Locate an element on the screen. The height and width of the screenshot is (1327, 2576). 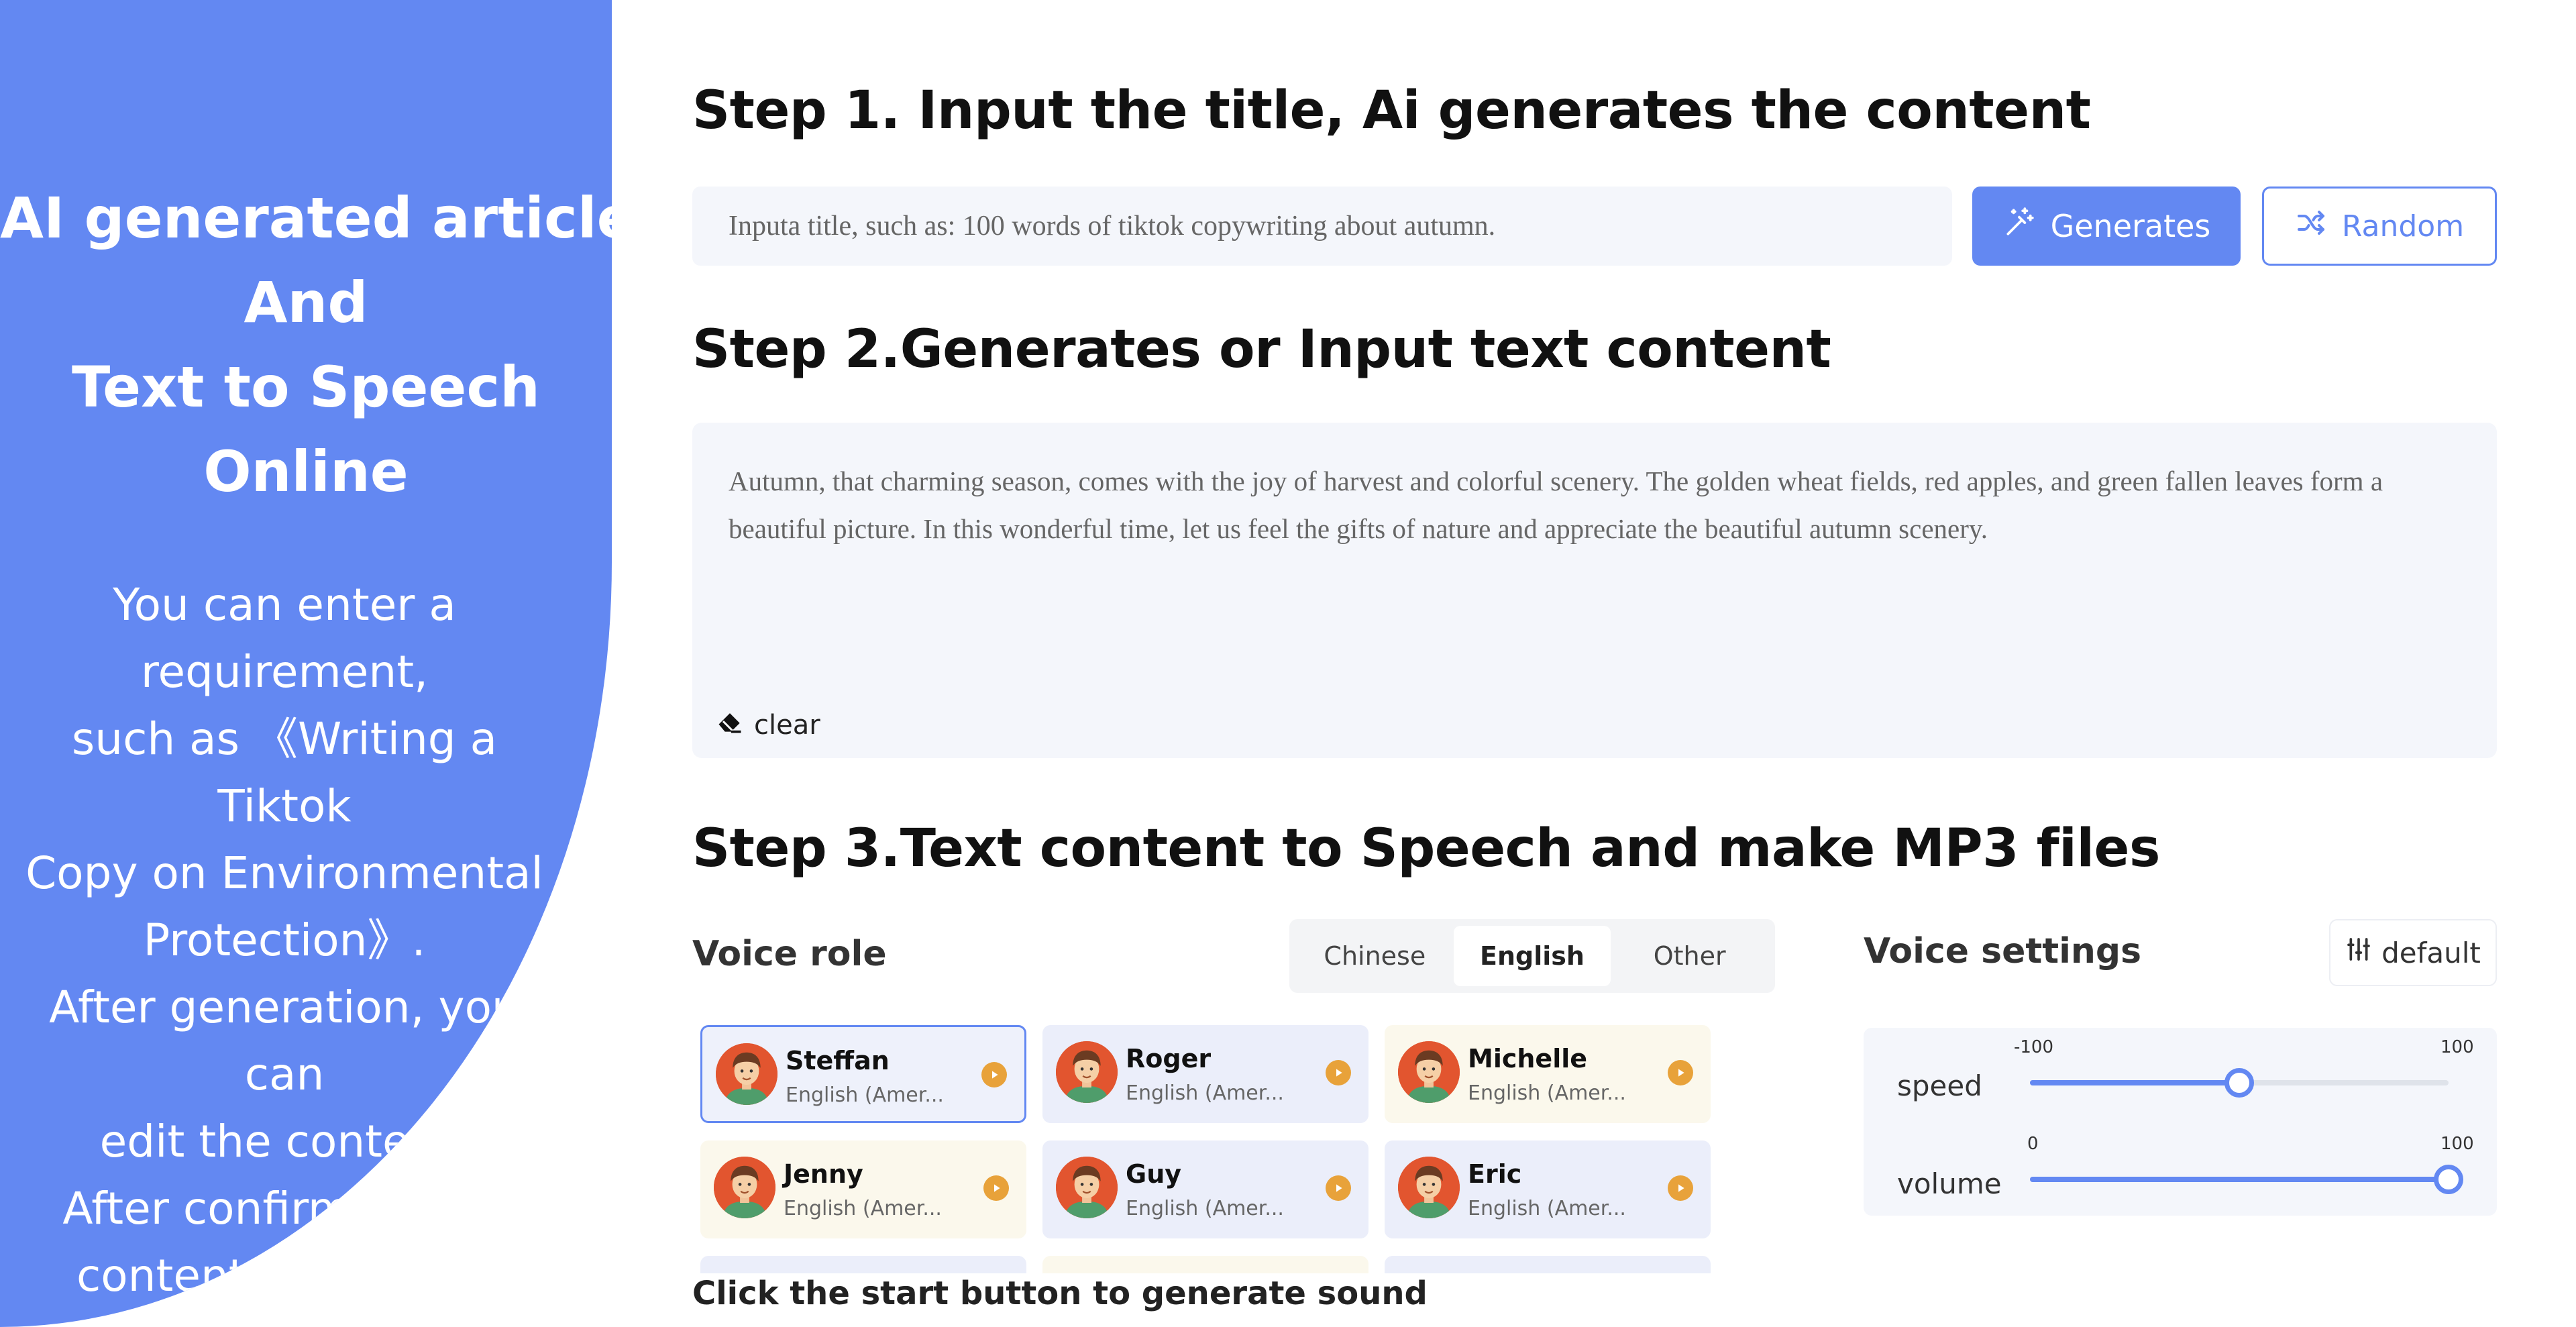
intro-desc-line: Protection》. is located at coordinates (284, 940).